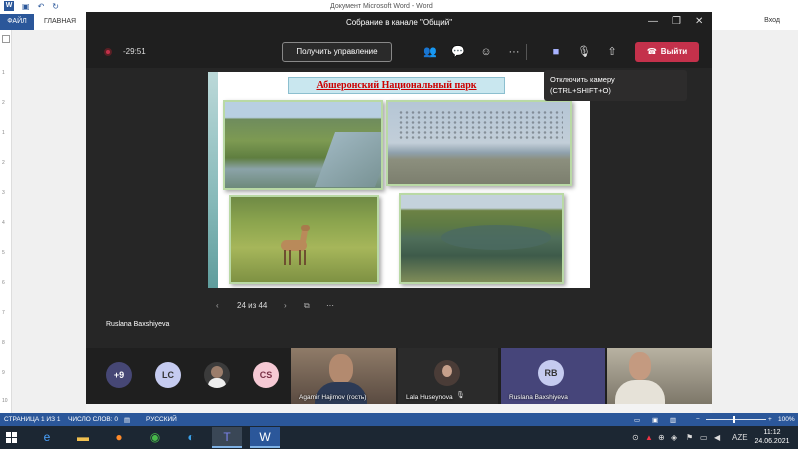 This screenshot has height=449, width=798. Describe the element at coordinates (635, 437) in the screenshot. I see `tray-network-icon: ⊙` at that location.